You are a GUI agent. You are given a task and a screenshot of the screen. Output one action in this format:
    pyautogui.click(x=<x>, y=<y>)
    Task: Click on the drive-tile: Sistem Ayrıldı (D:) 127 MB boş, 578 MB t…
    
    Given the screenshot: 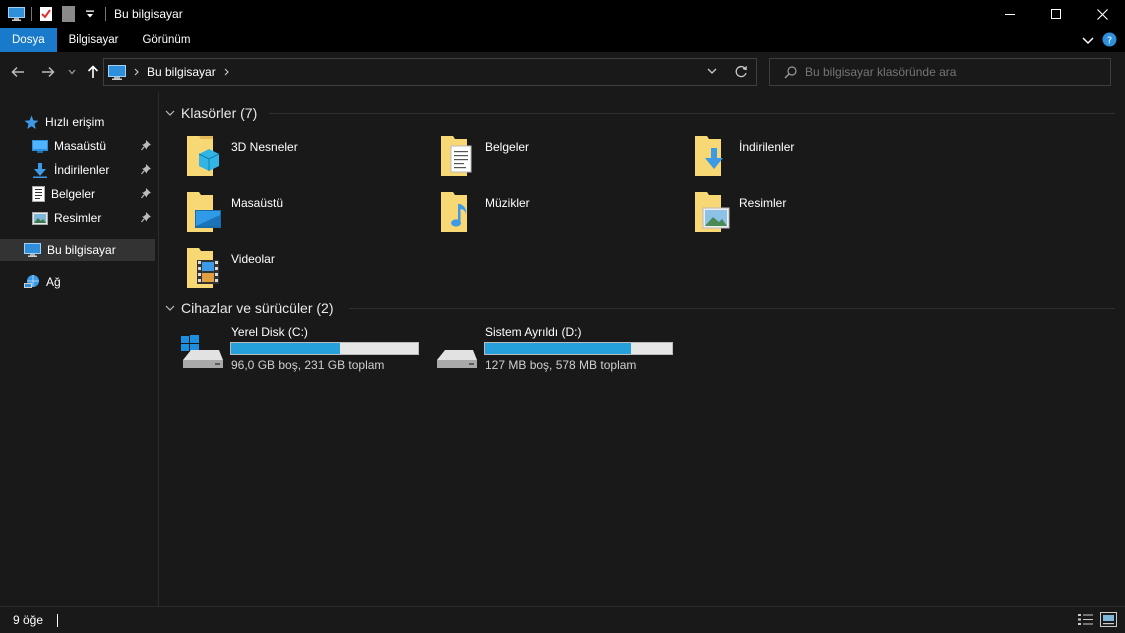 What is the action you would take?
    pyautogui.click(x=543, y=350)
    